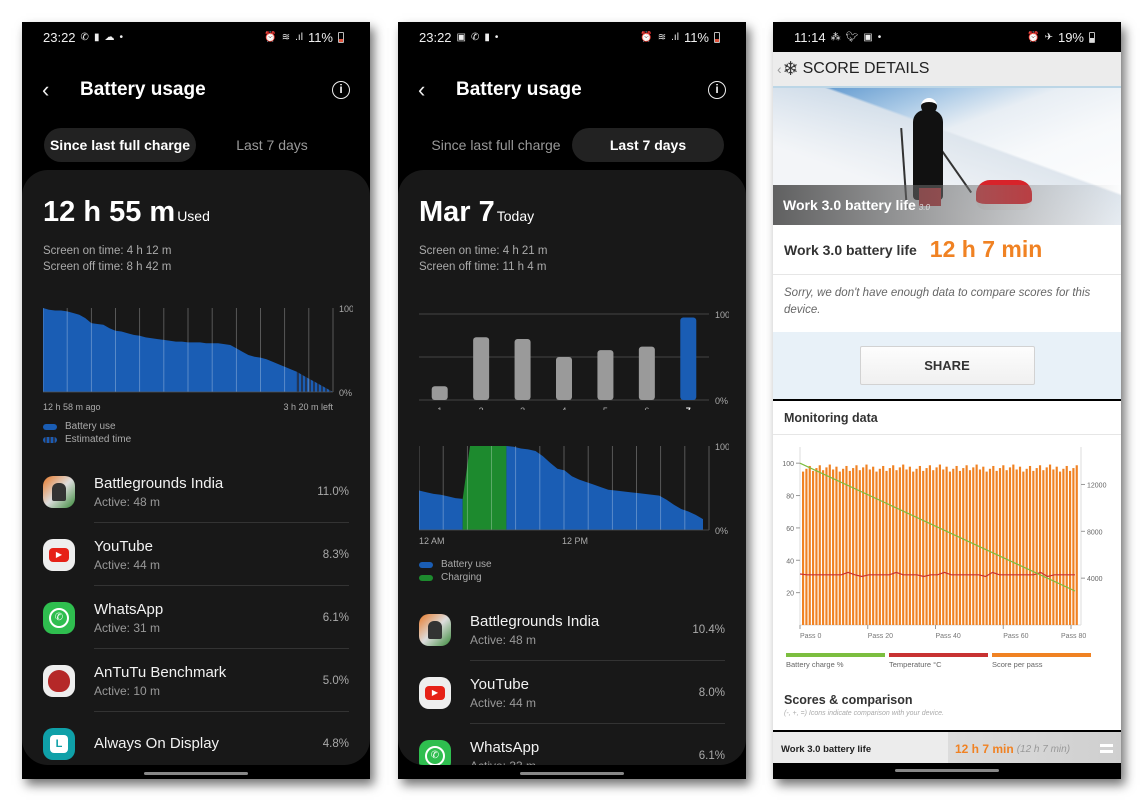 Image resolution: width=1143 pixels, height=800 pixels. I want to click on wifi-icon: ≋, so click(662, 37).